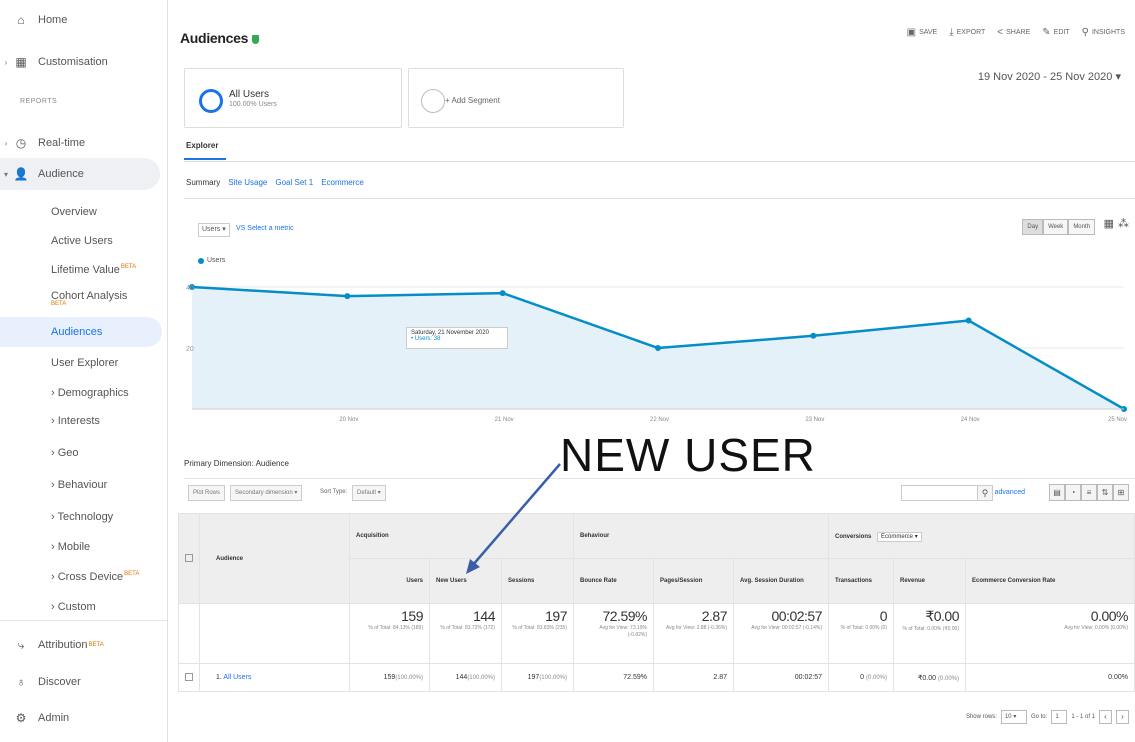  What do you see at coordinates (81, 332) in the screenshot?
I see `sidebar-subitem-audiences: Audiences` at bounding box center [81, 332].